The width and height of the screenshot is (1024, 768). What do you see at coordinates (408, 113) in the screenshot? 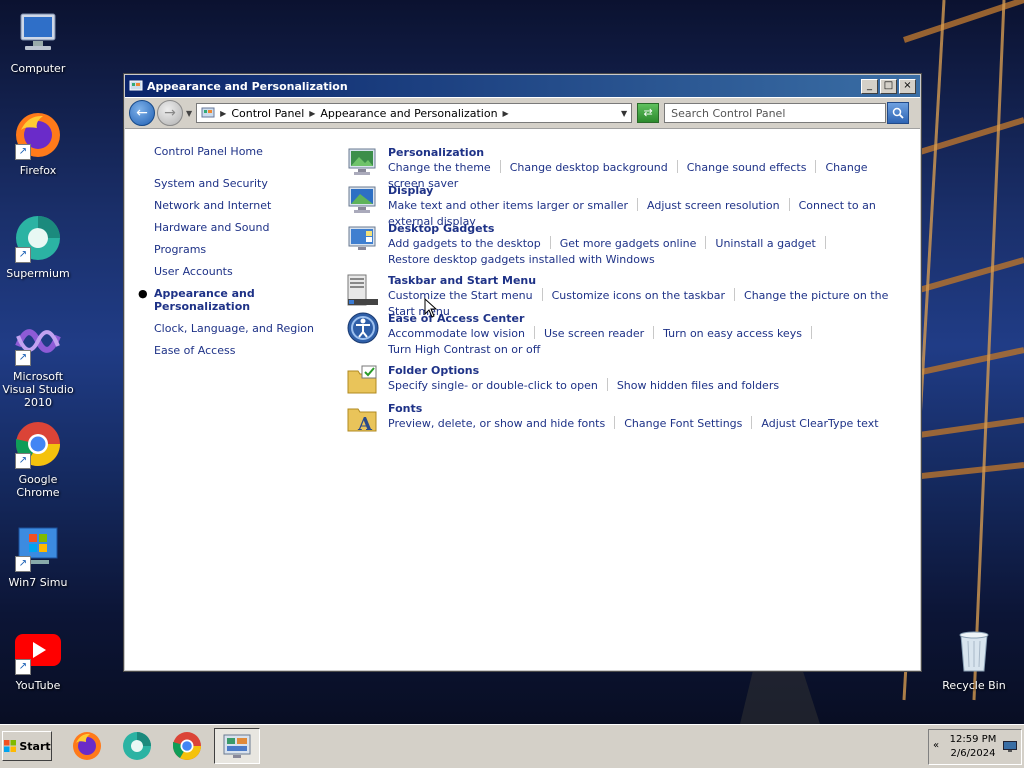
I see `breadcrumb-appearance: Appearance and Personalization` at bounding box center [408, 113].